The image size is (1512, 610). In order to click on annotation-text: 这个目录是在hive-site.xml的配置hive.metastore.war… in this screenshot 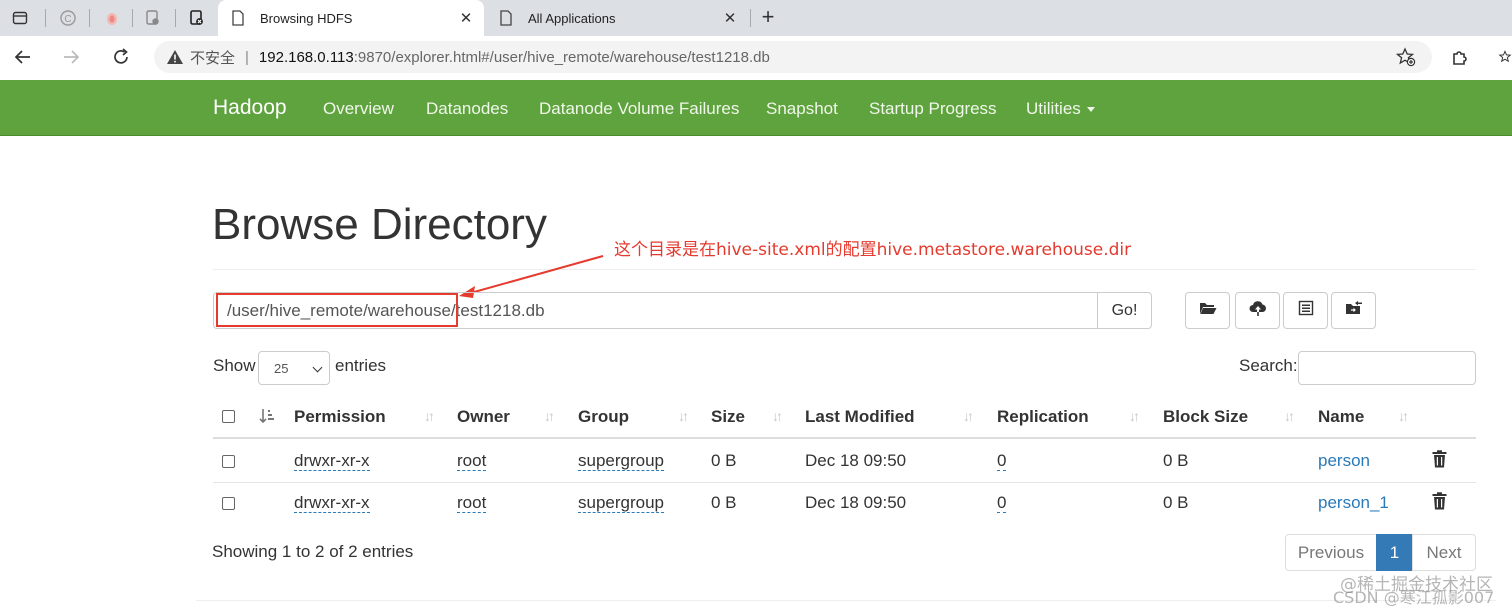, I will do `click(873, 250)`.